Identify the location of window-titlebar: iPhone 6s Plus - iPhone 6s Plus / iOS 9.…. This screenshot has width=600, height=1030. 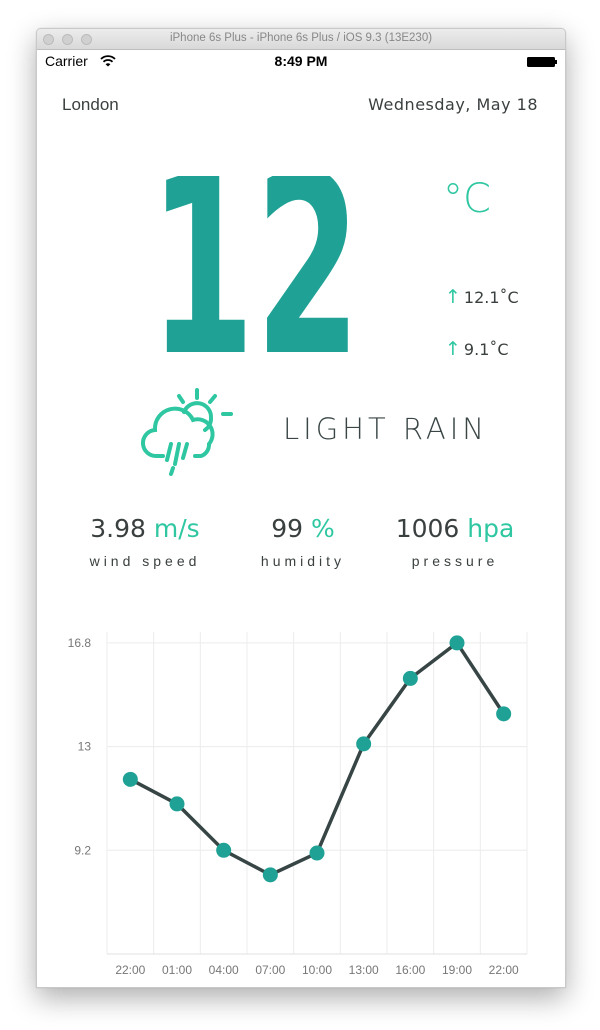
(301, 39).